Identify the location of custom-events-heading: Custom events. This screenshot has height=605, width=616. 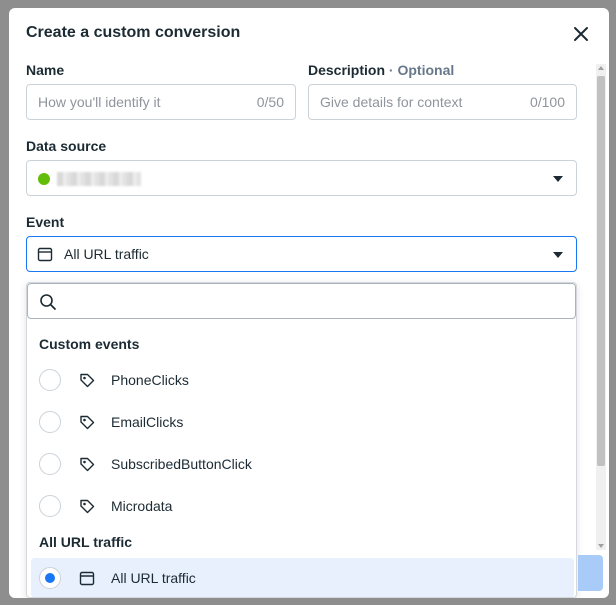
(89, 344).